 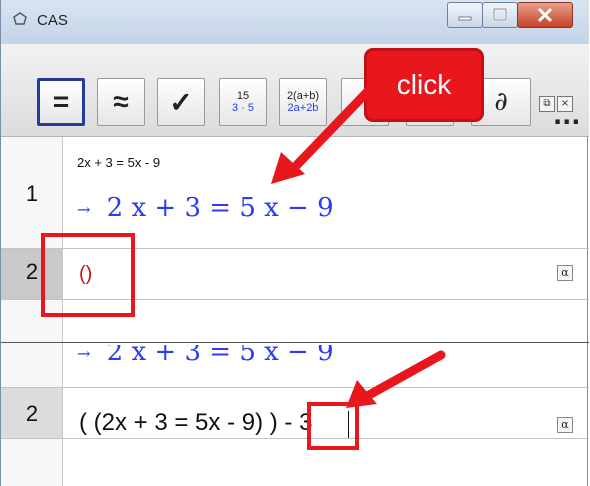 I want to click on click-callout: click, so click(x=424, y=85).